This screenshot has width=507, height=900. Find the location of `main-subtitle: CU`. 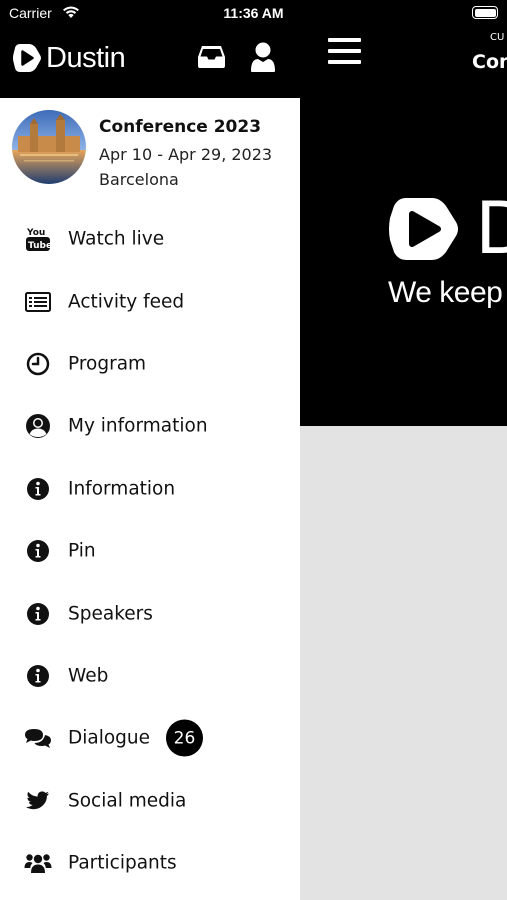

main-subtitle: CU is located at coordinates (497, 37).